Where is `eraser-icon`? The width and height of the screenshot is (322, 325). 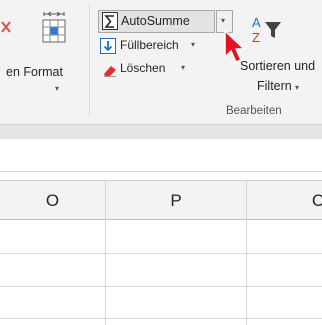 eraser-icon is located at coordinates (110, 70).